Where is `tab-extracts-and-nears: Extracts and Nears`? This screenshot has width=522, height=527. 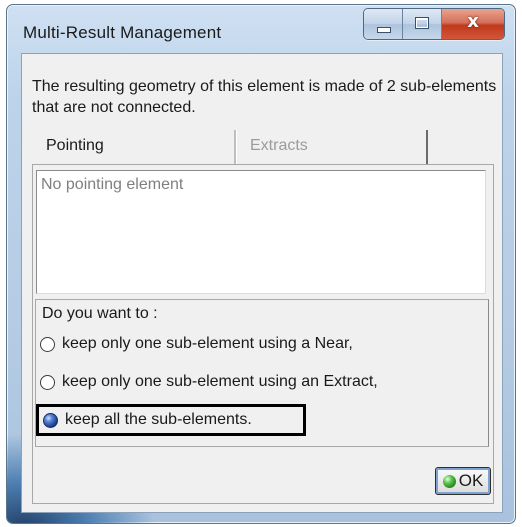
tab-extracts-and-nears: Extracts and Nears is located at coordinates (279, 174).